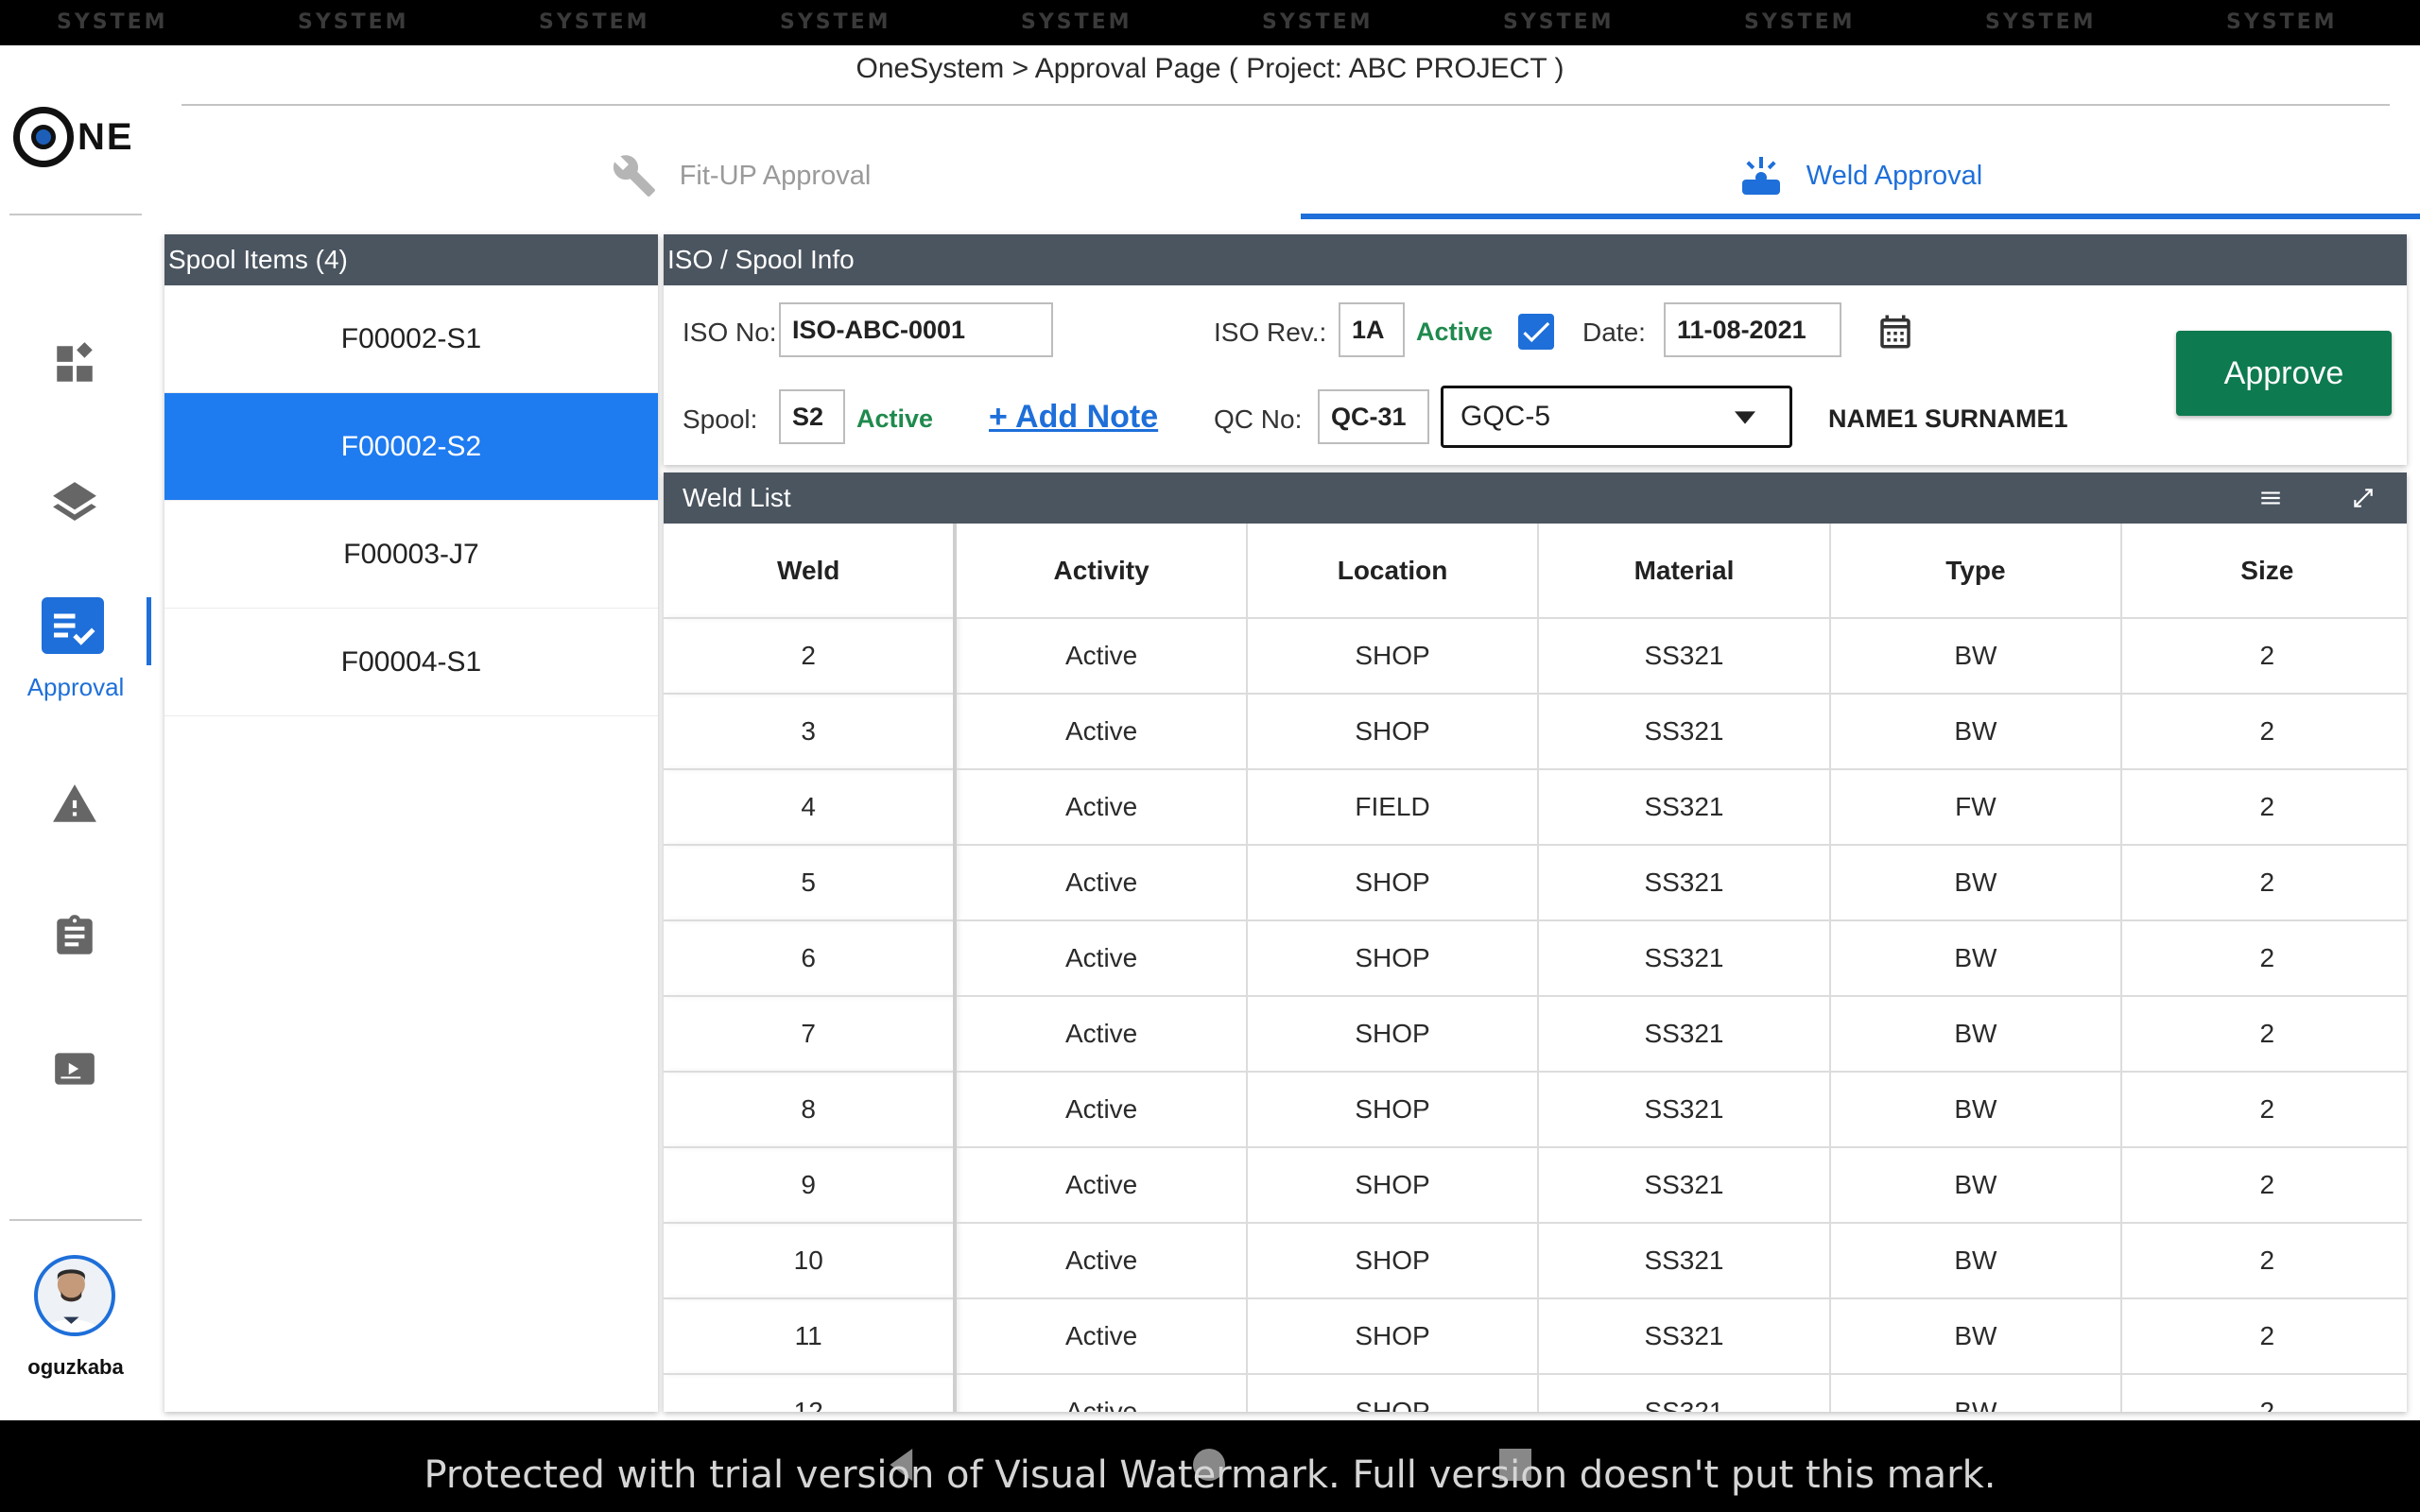 The width and height of the screenshot is (2420, 1512). Describe the element at coordinates (775, 175) in the screenshot. I see `tab-label: Fit-UP Approval` at that location.